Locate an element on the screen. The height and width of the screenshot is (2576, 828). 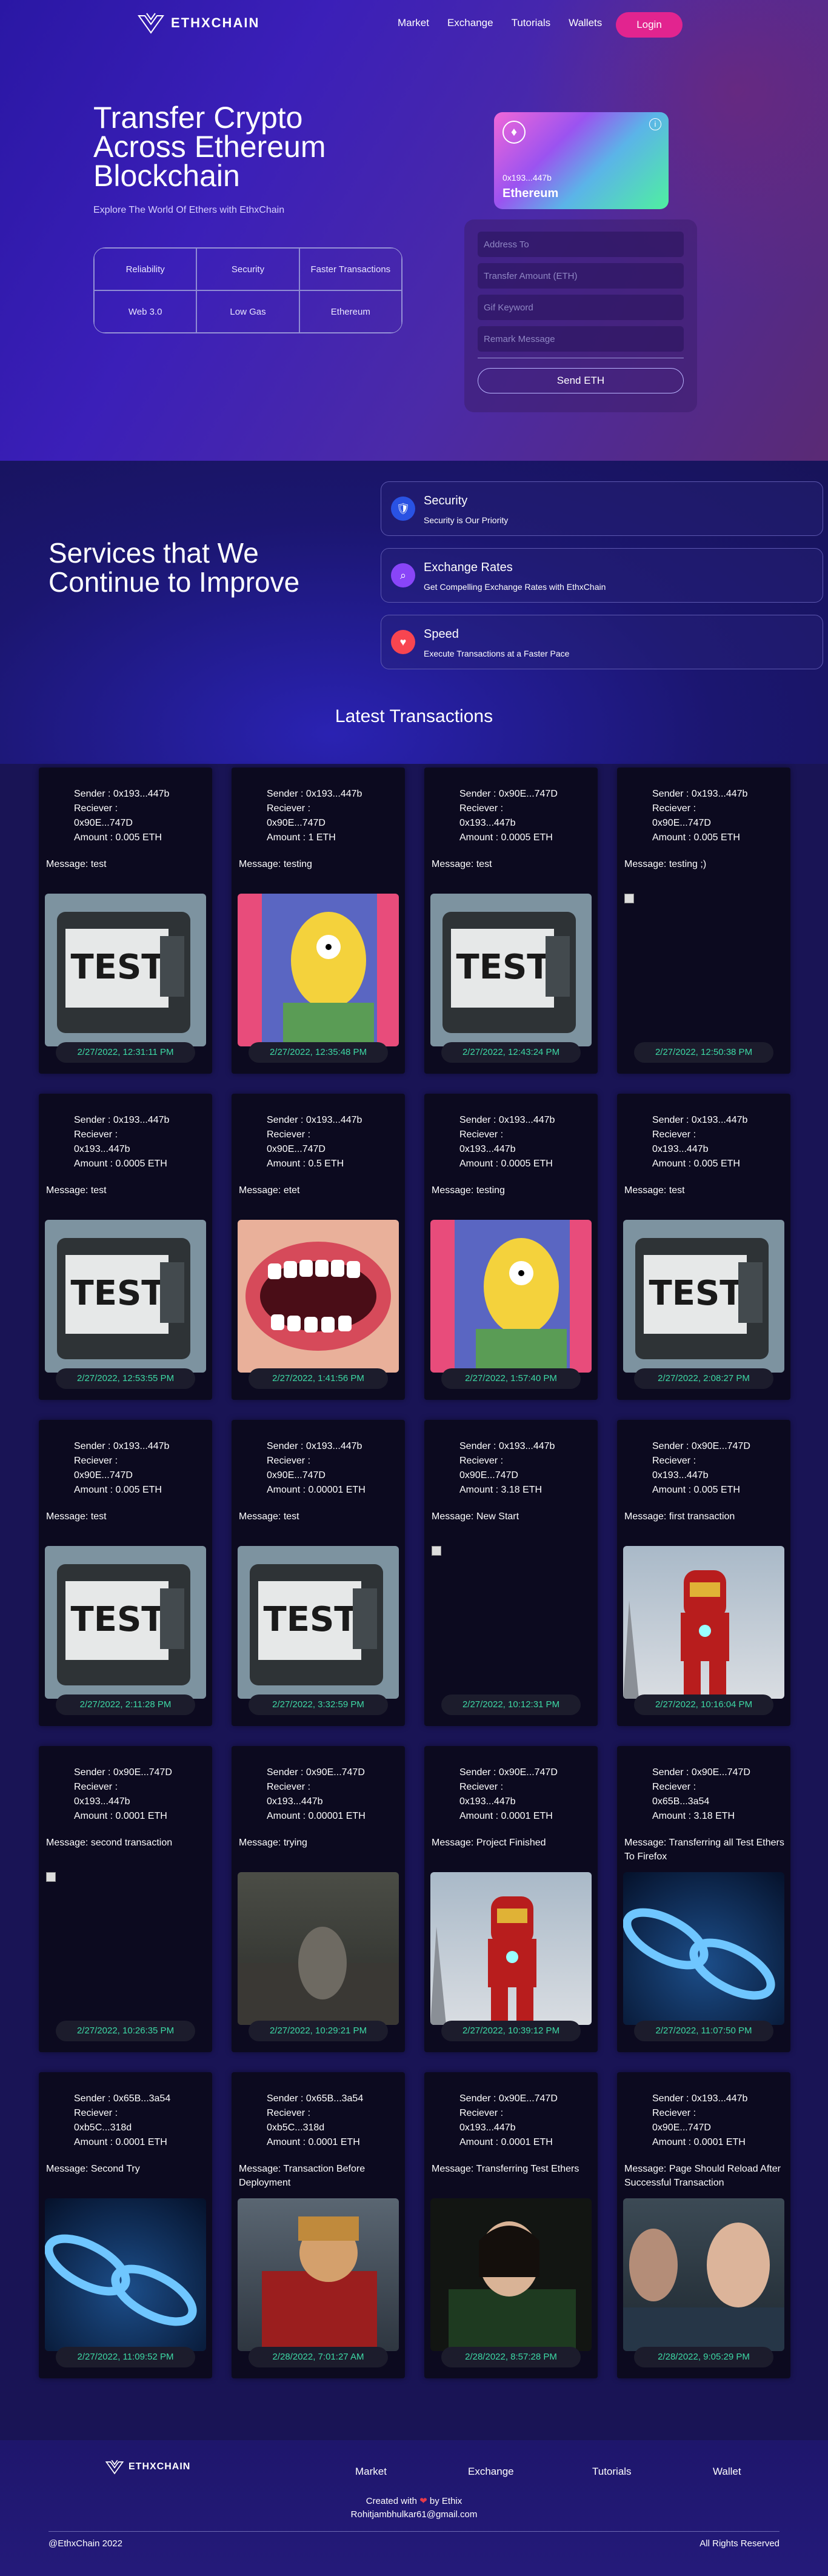
timestamp: 2/27/2022, 11:07:50 PM is located at coordinates (703, 2031).